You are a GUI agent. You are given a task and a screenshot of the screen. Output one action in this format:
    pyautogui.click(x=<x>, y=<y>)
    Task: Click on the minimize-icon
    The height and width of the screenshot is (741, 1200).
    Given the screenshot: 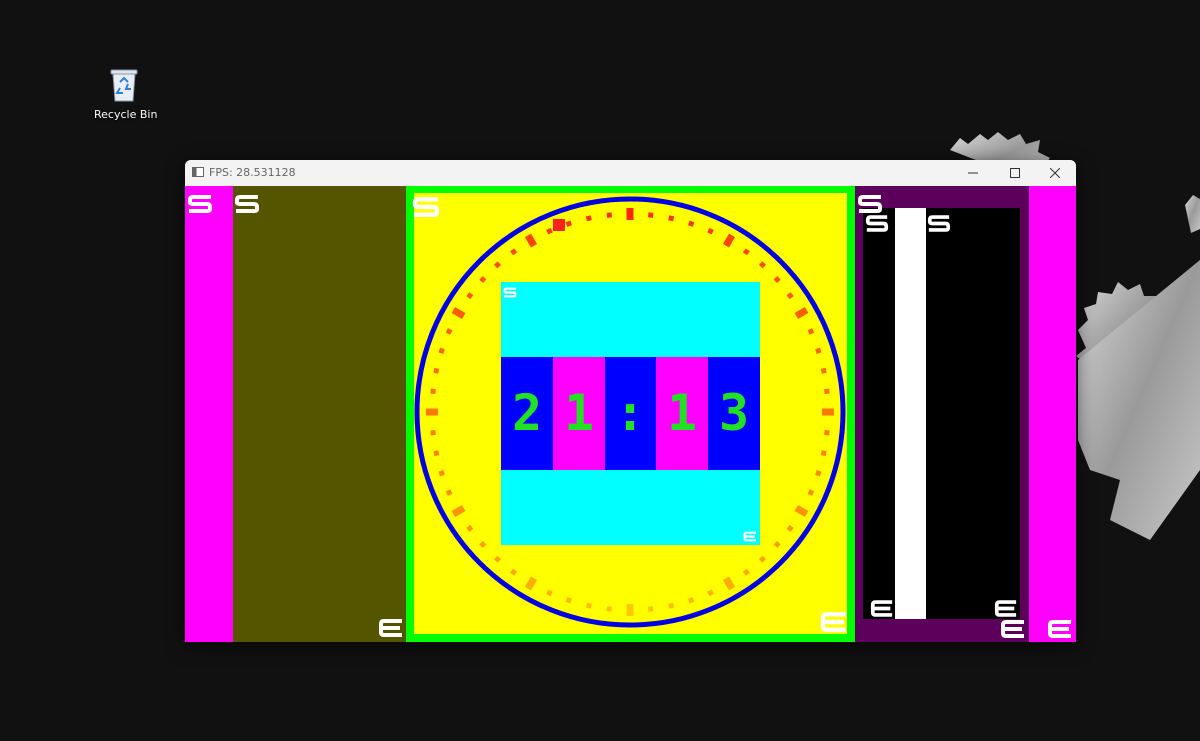 What is the action you would take?
    pyautogui.click(x=973, y=173)
    